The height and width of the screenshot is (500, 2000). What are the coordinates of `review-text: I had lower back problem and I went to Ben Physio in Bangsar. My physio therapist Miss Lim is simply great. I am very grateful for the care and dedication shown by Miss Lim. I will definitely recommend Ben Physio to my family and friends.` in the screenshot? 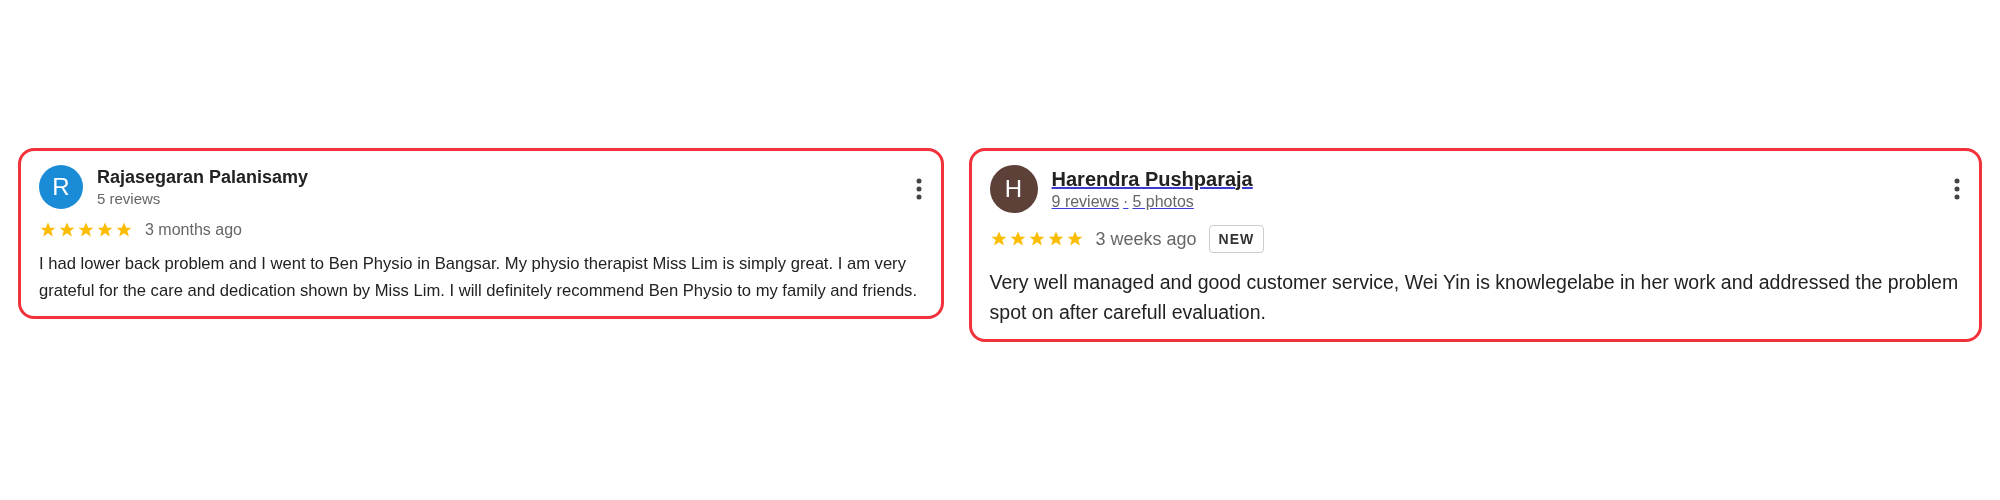 It's located at (479, 277).